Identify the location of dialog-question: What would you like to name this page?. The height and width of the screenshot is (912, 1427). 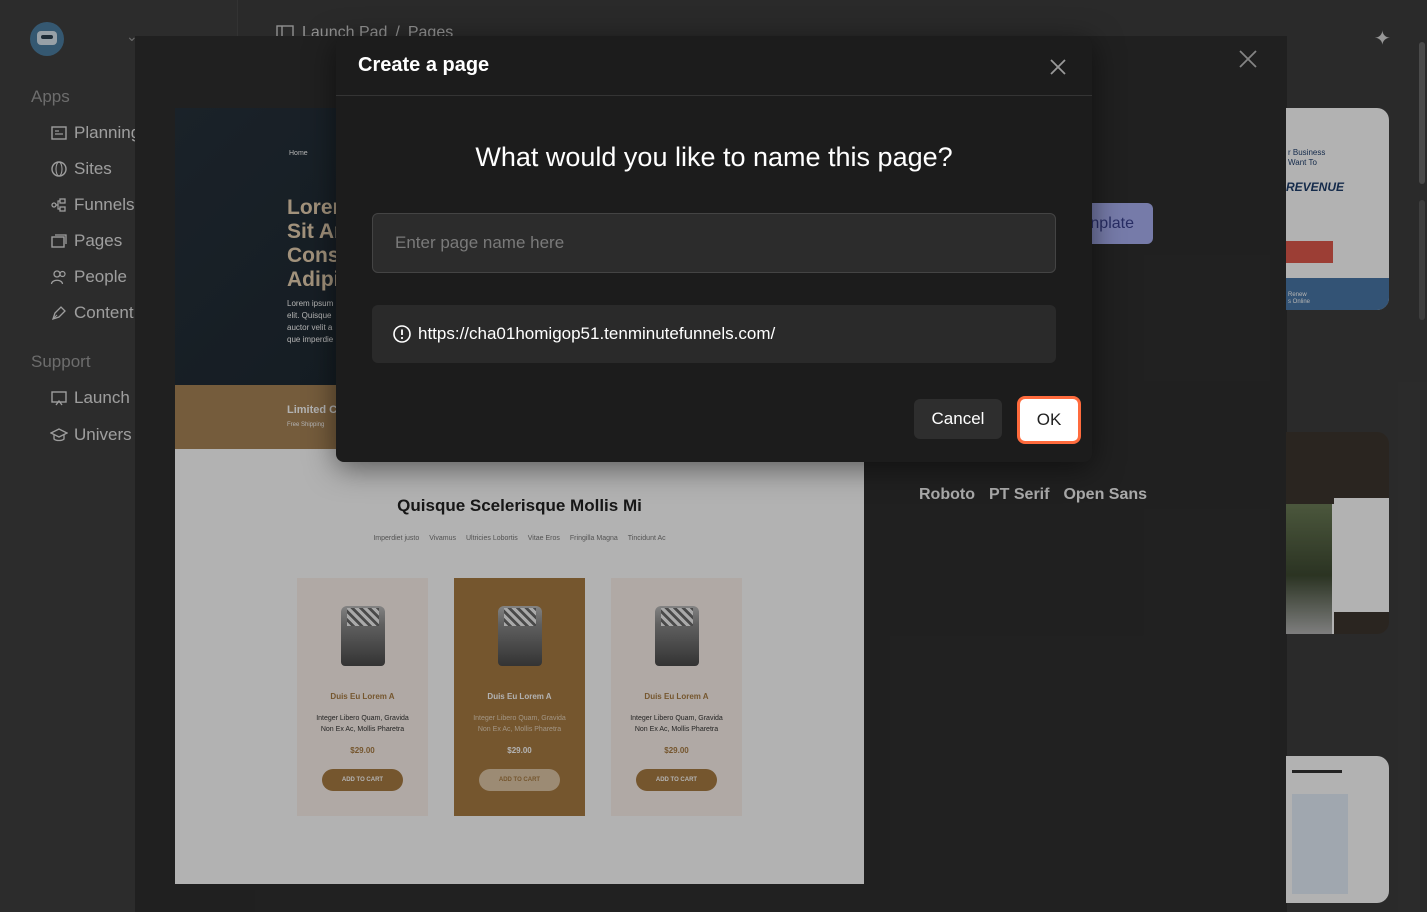
(714, 157).